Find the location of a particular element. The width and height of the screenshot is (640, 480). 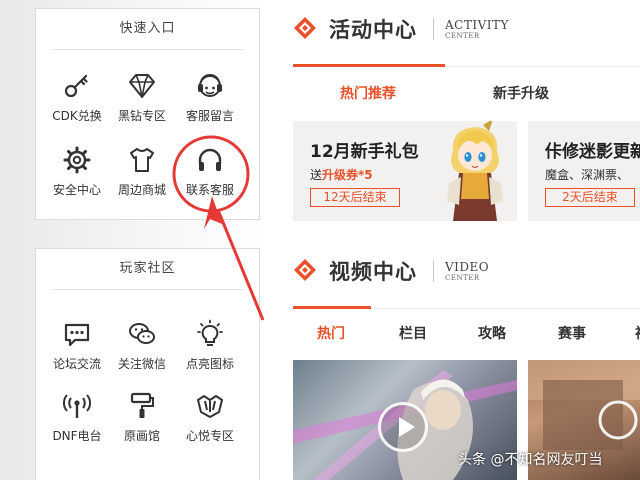

merch-store-label: 周边商城 is located at coordinates (141, 190).